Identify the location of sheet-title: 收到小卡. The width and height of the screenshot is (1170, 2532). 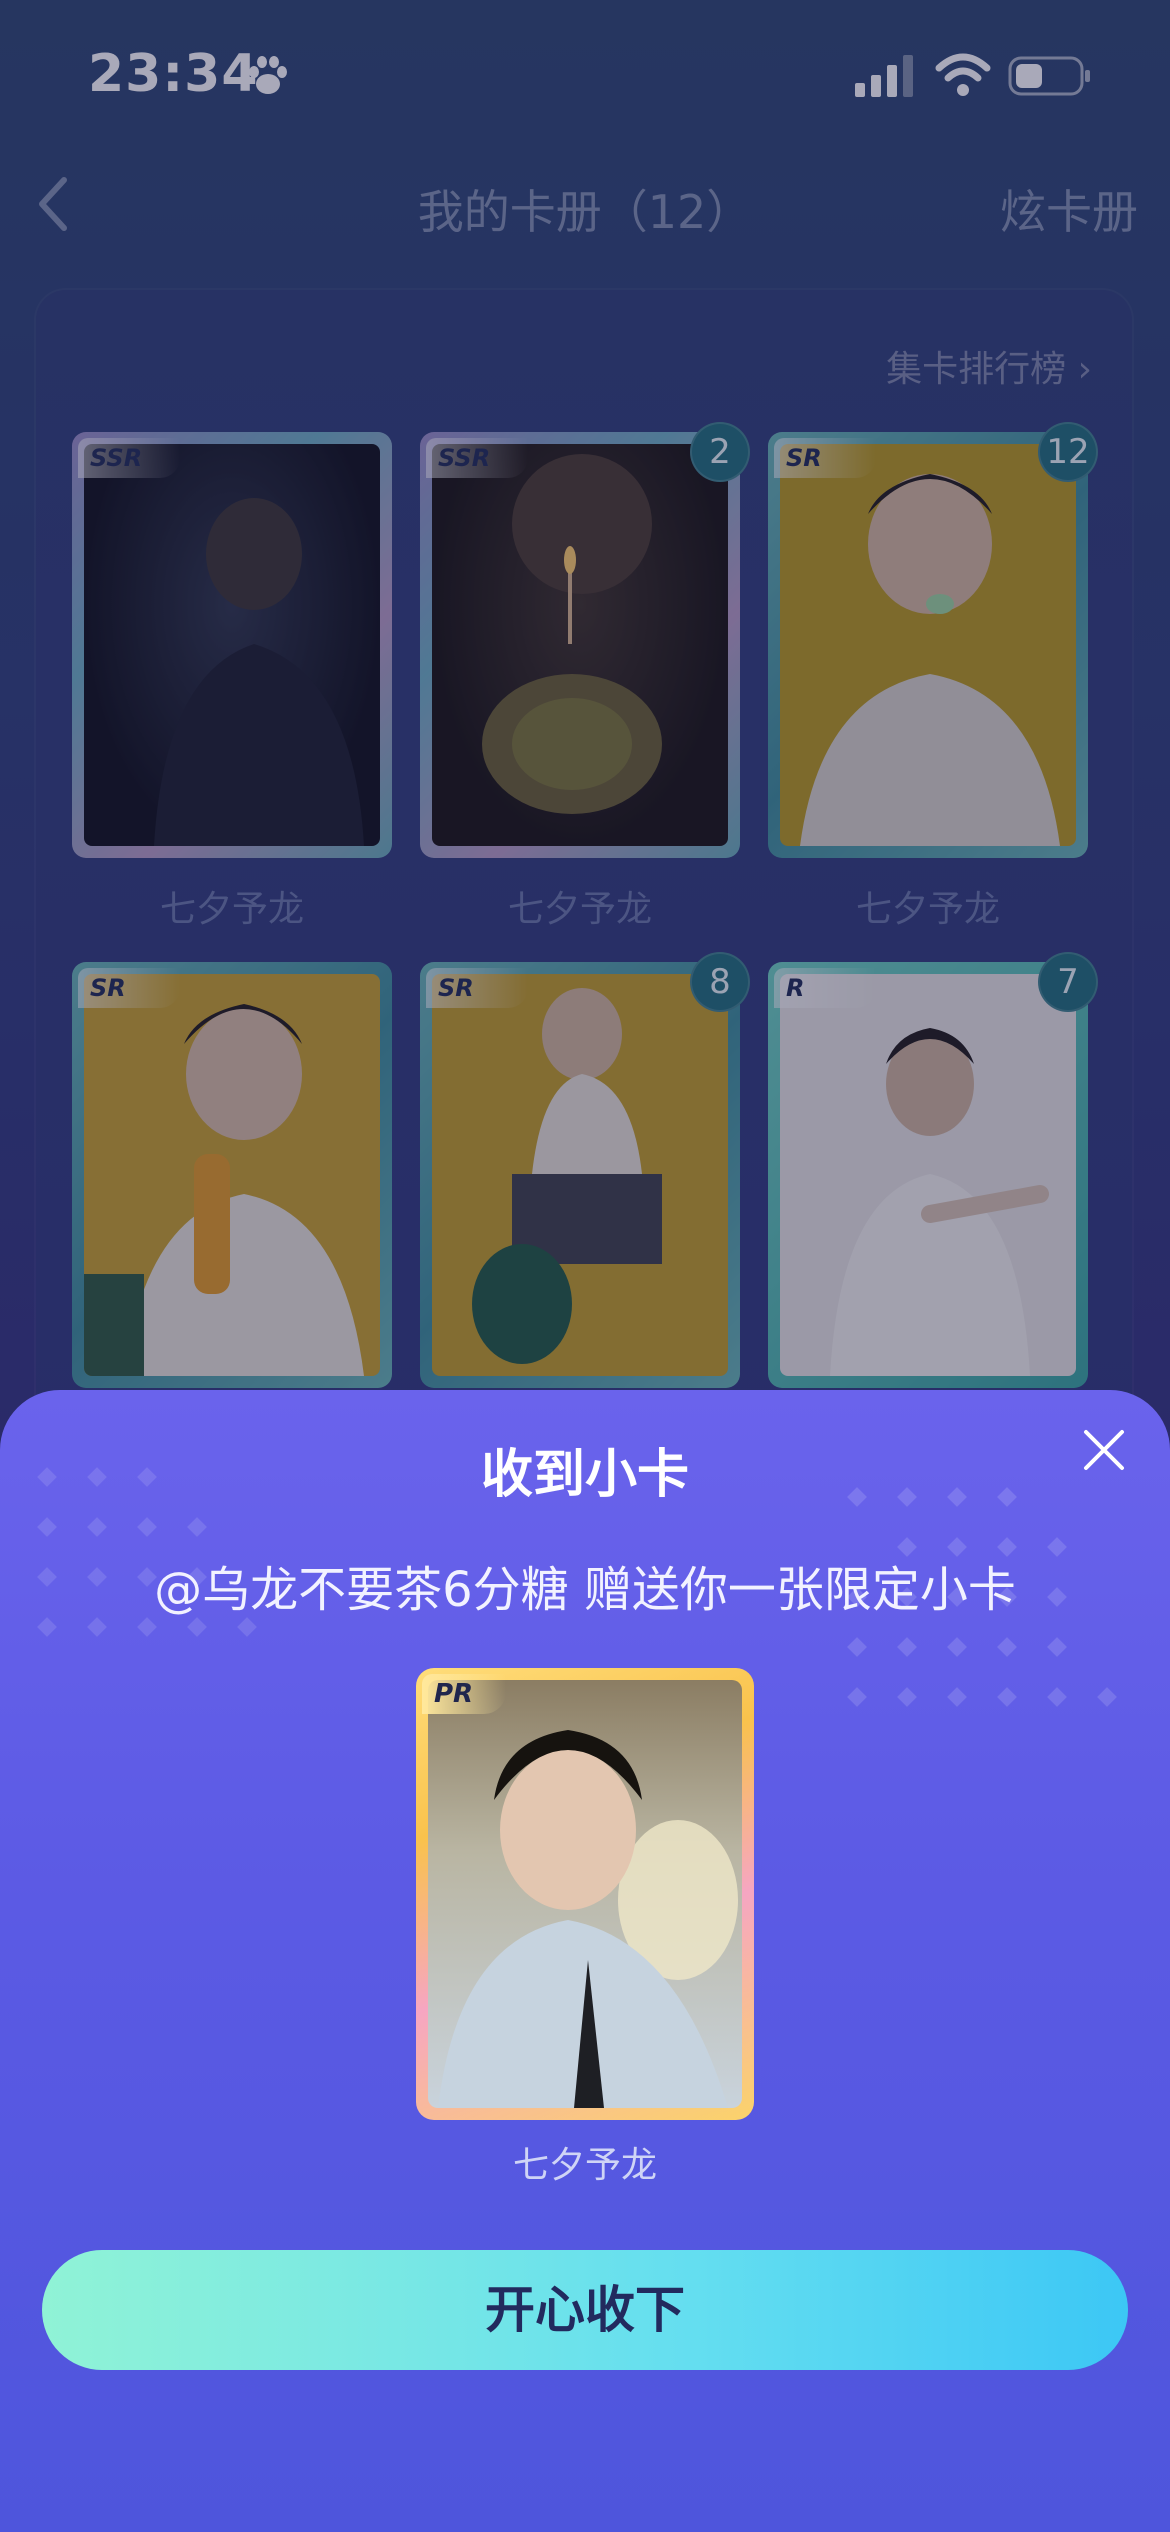
(584, 1475).